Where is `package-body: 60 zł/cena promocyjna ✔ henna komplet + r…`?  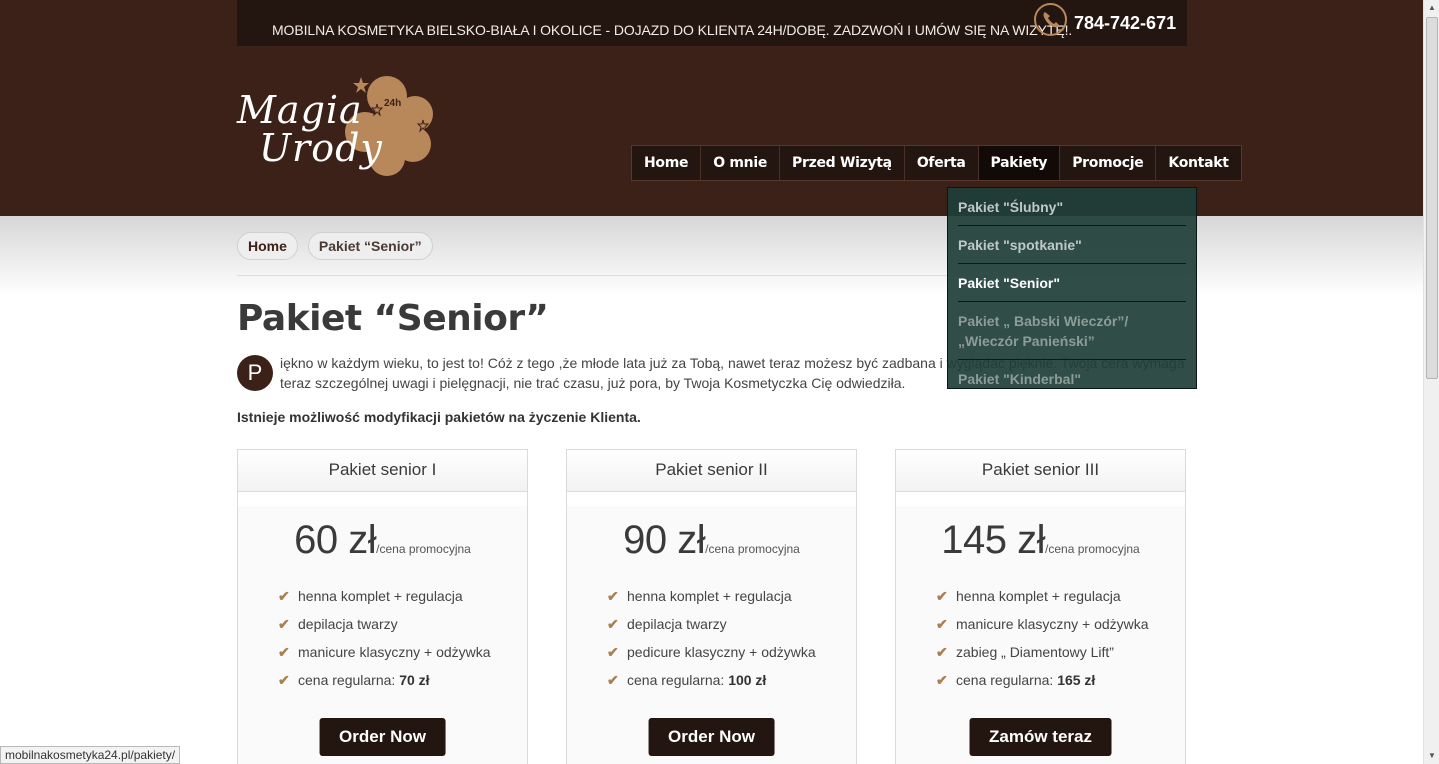
package-body: 60 zł/cena promocyjna ✔ henna komplet + r… is located at coordinates (382, 635).